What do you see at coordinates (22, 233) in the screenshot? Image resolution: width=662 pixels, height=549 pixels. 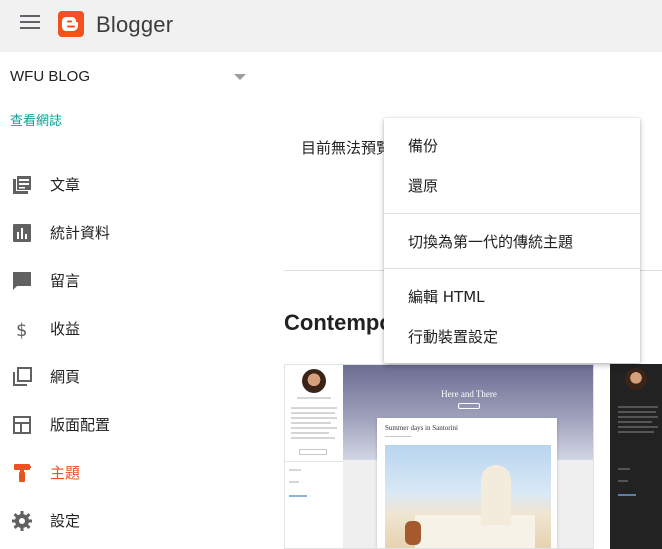 I see `stats-icon` at bounding box center [22, 233].